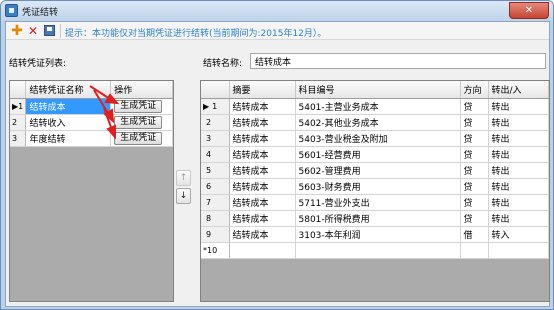 This screenshot has width=554, height=310. I want to click on account-cell: 5403-营业税金及附加, so click(378, 138).